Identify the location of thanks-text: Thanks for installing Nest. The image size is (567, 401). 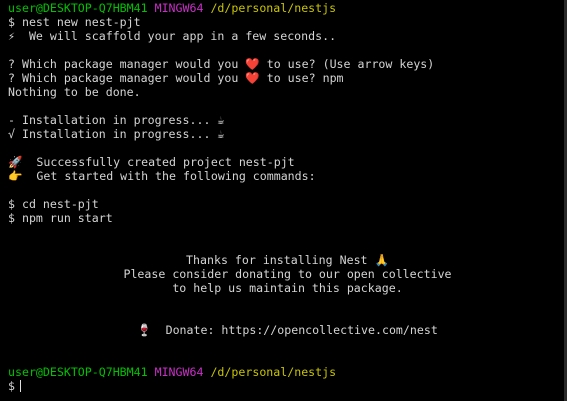
(280, 260).